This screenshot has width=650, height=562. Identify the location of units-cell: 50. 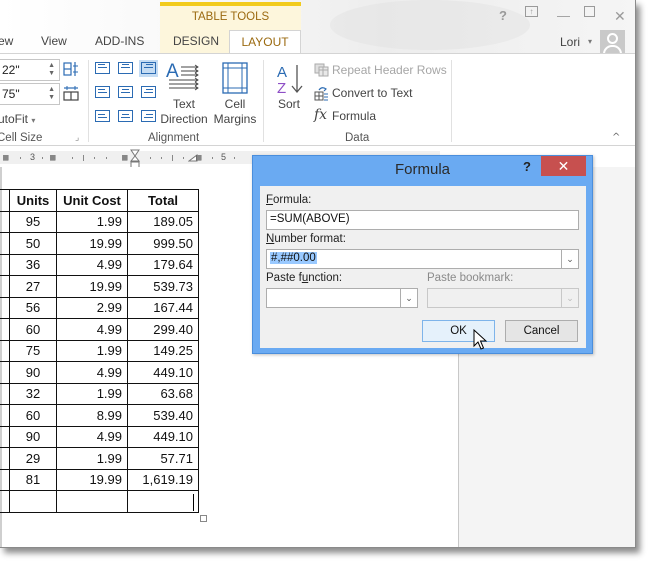
(33, 243).